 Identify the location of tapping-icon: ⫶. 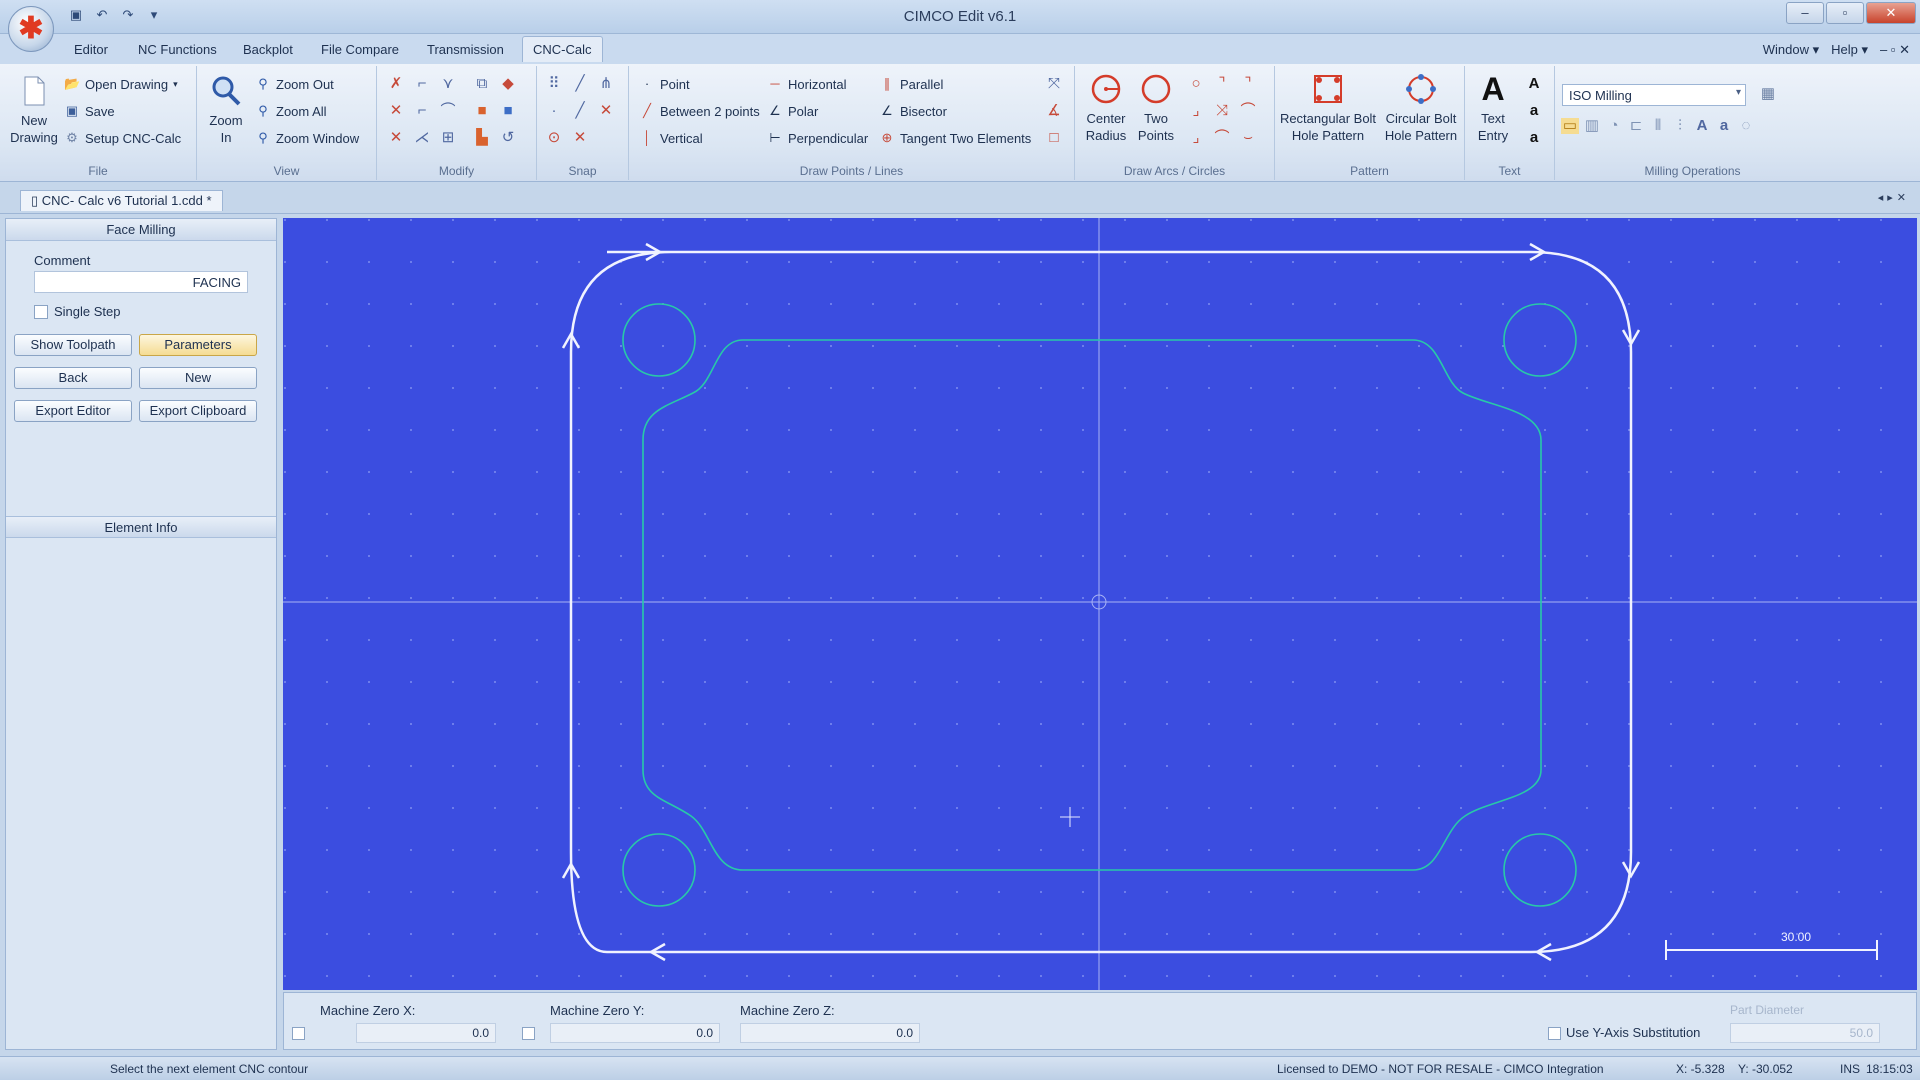
(1680, 126).